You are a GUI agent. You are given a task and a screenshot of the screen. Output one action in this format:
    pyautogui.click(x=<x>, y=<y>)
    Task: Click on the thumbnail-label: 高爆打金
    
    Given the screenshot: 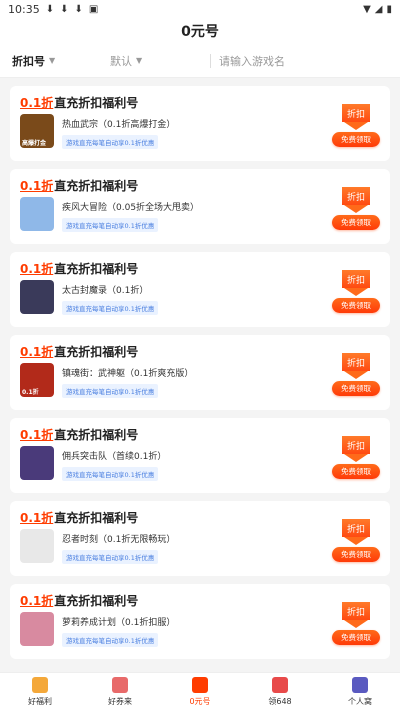 What is the action you would take?
    pyautogui.click(x=34, y=143)
    